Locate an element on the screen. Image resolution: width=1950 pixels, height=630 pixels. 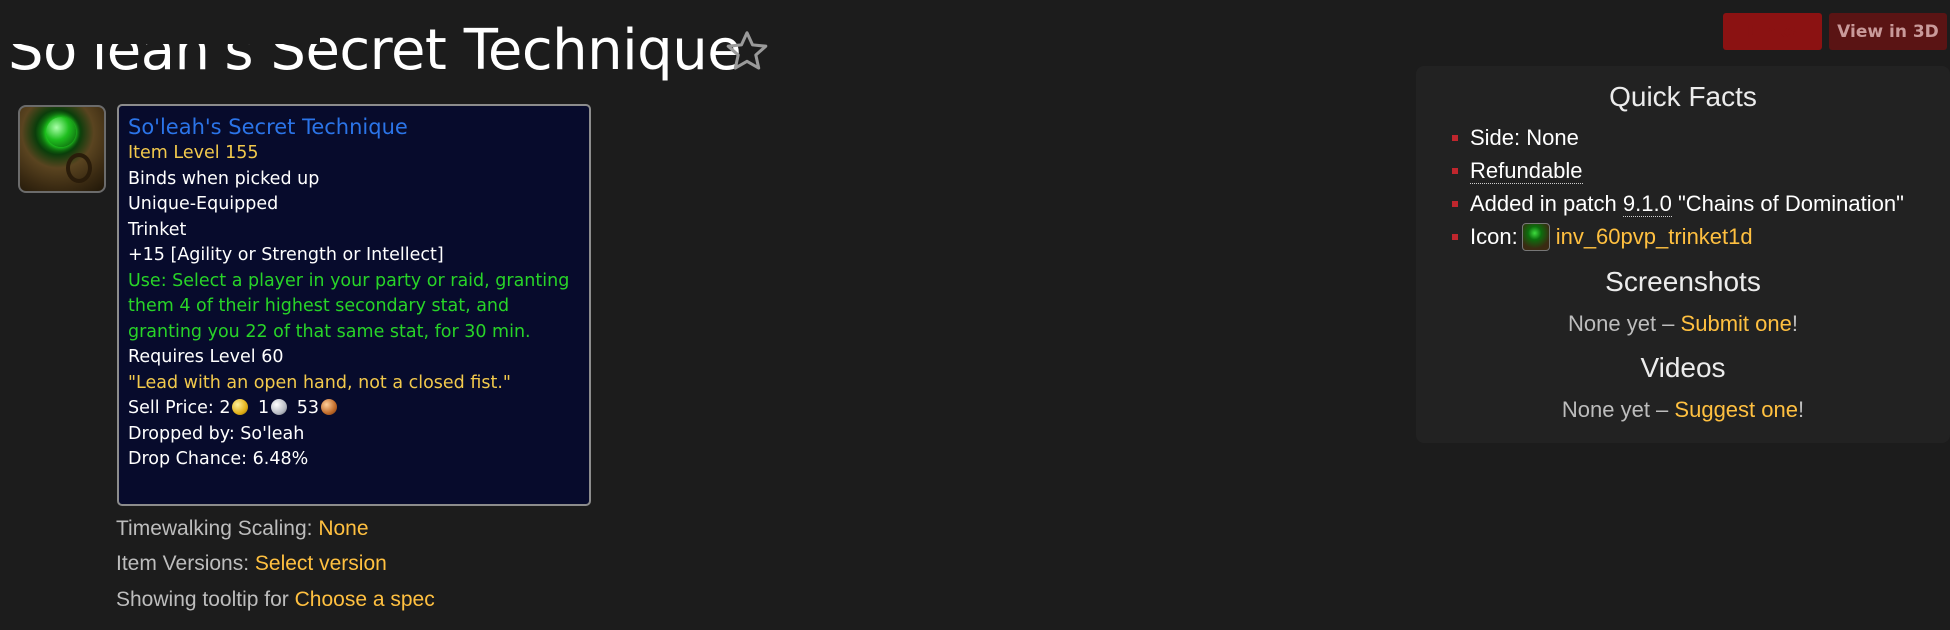
icon-name-link: inv_60pvp_trinket1d is located at coordinates (1654, 236).